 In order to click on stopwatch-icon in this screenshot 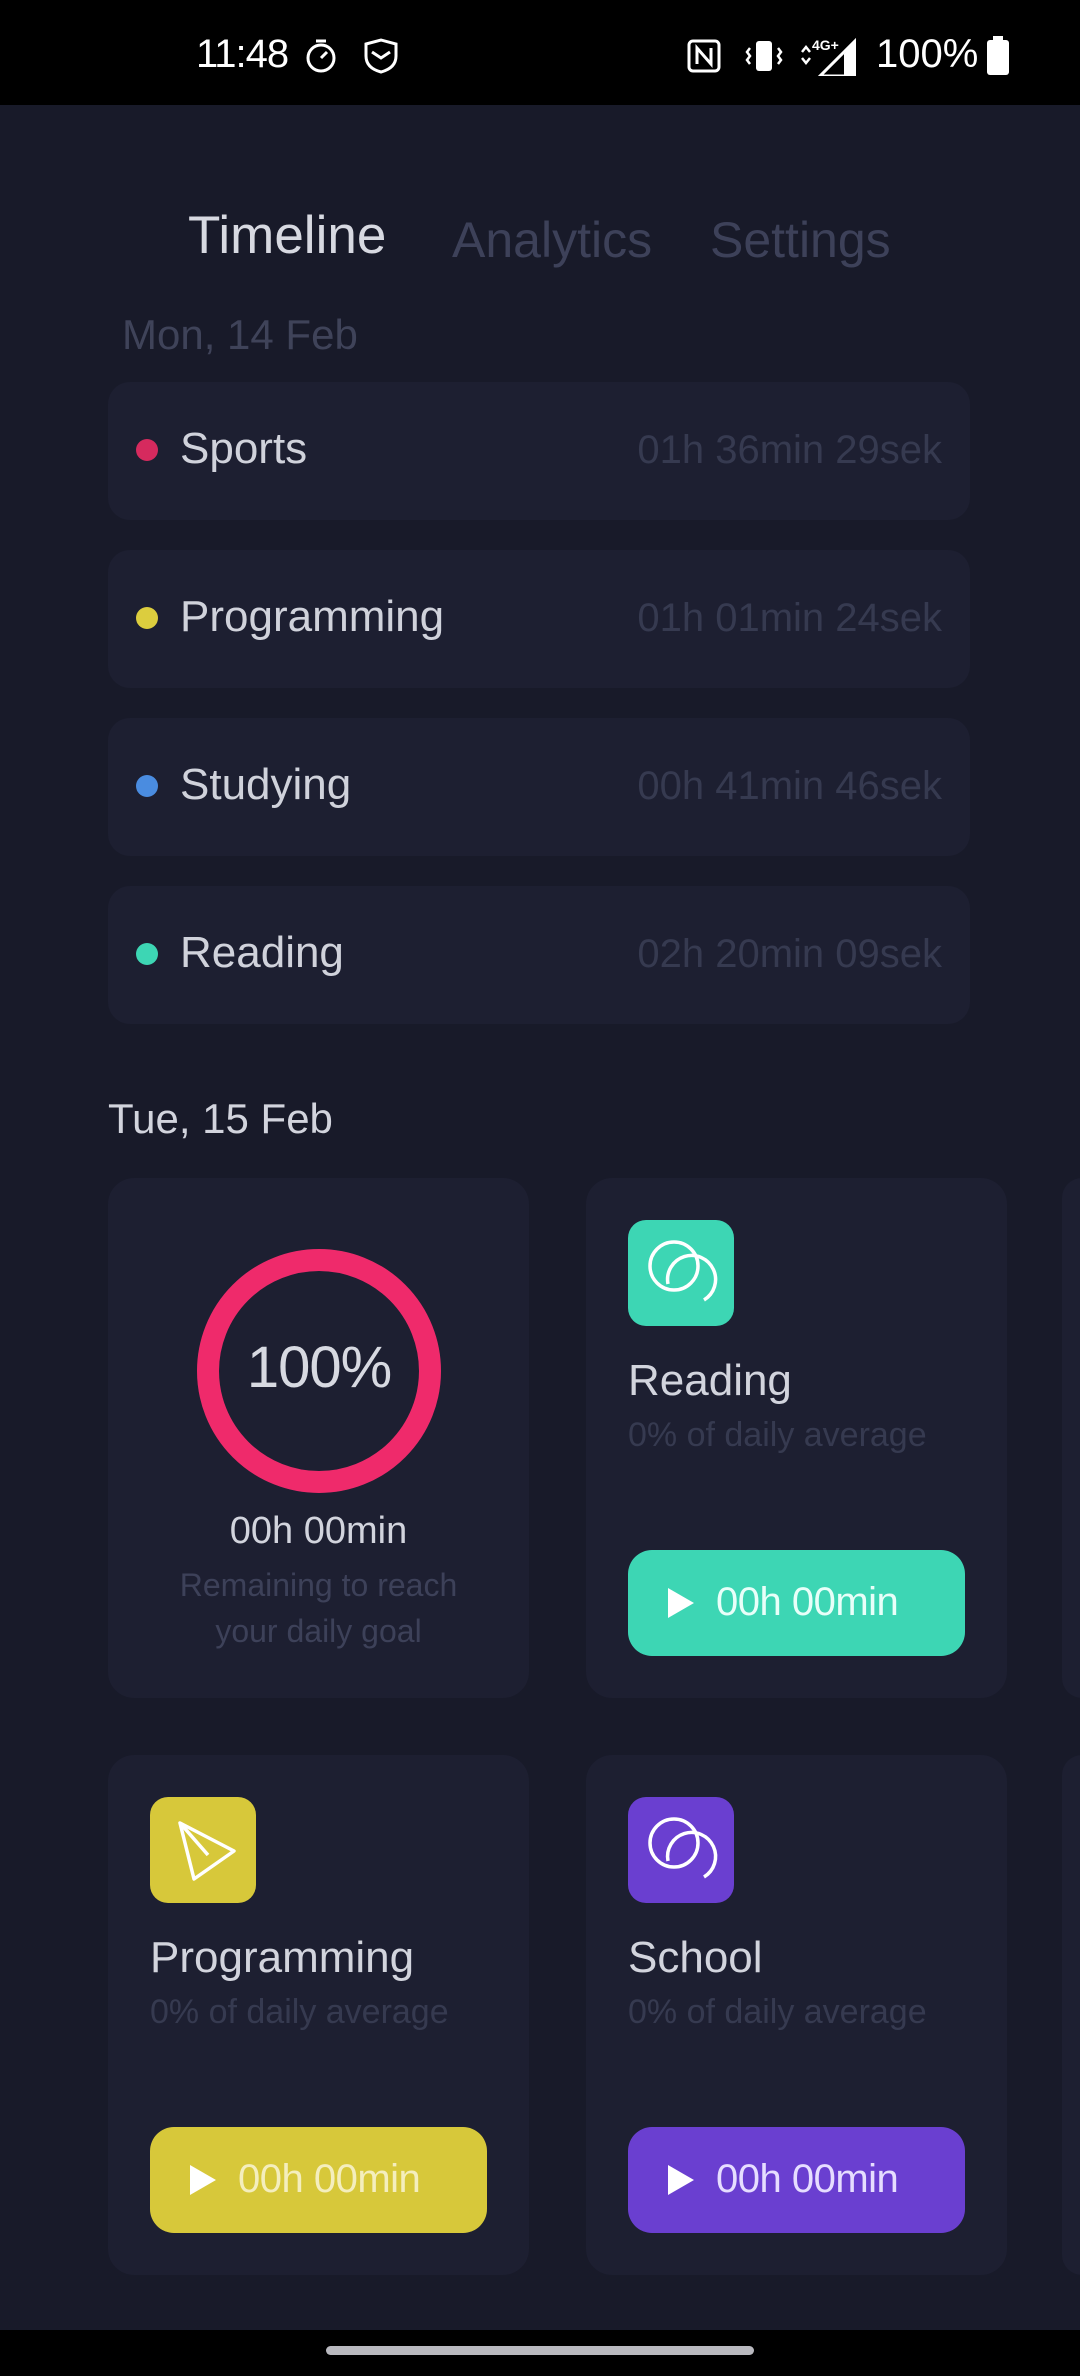, I will do `click(321, 58)`.